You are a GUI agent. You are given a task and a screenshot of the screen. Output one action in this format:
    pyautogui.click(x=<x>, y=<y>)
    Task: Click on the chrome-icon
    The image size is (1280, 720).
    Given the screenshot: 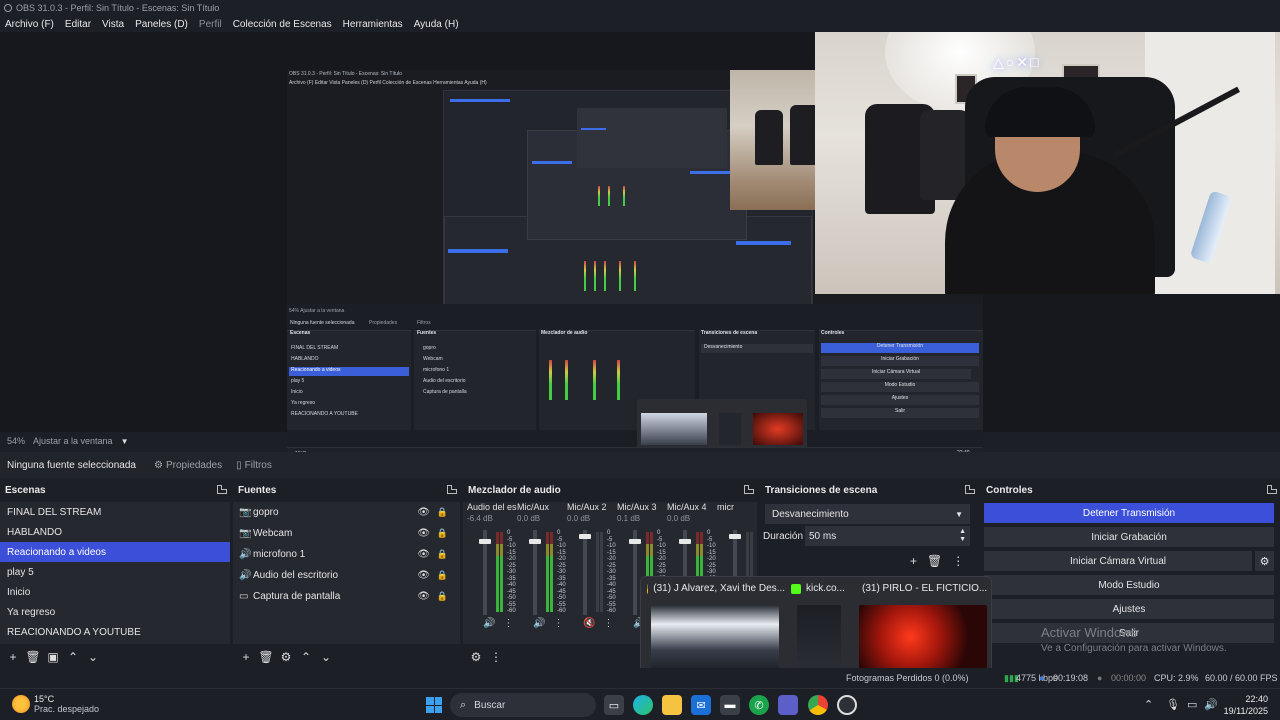 What is the action you would take?
    pyautogui.click(x=818, y=705)
    